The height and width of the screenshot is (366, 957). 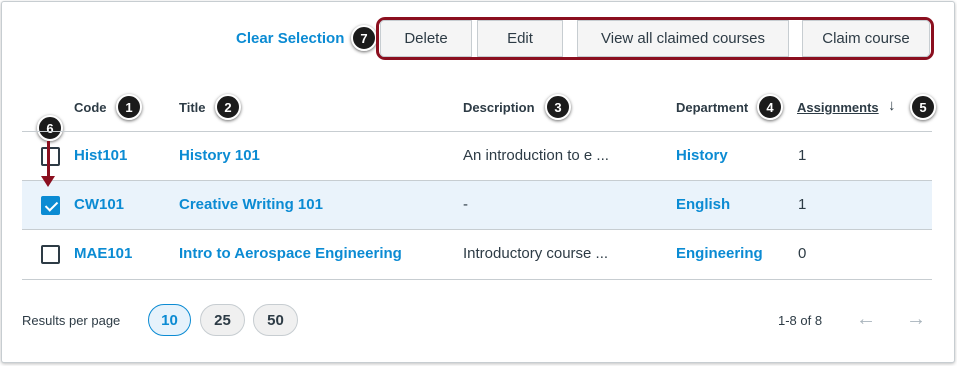 What do you see at coordinates (499, 107) in the screenshot?
I see `column-header-description: Description` at bounding box center [499, 107].